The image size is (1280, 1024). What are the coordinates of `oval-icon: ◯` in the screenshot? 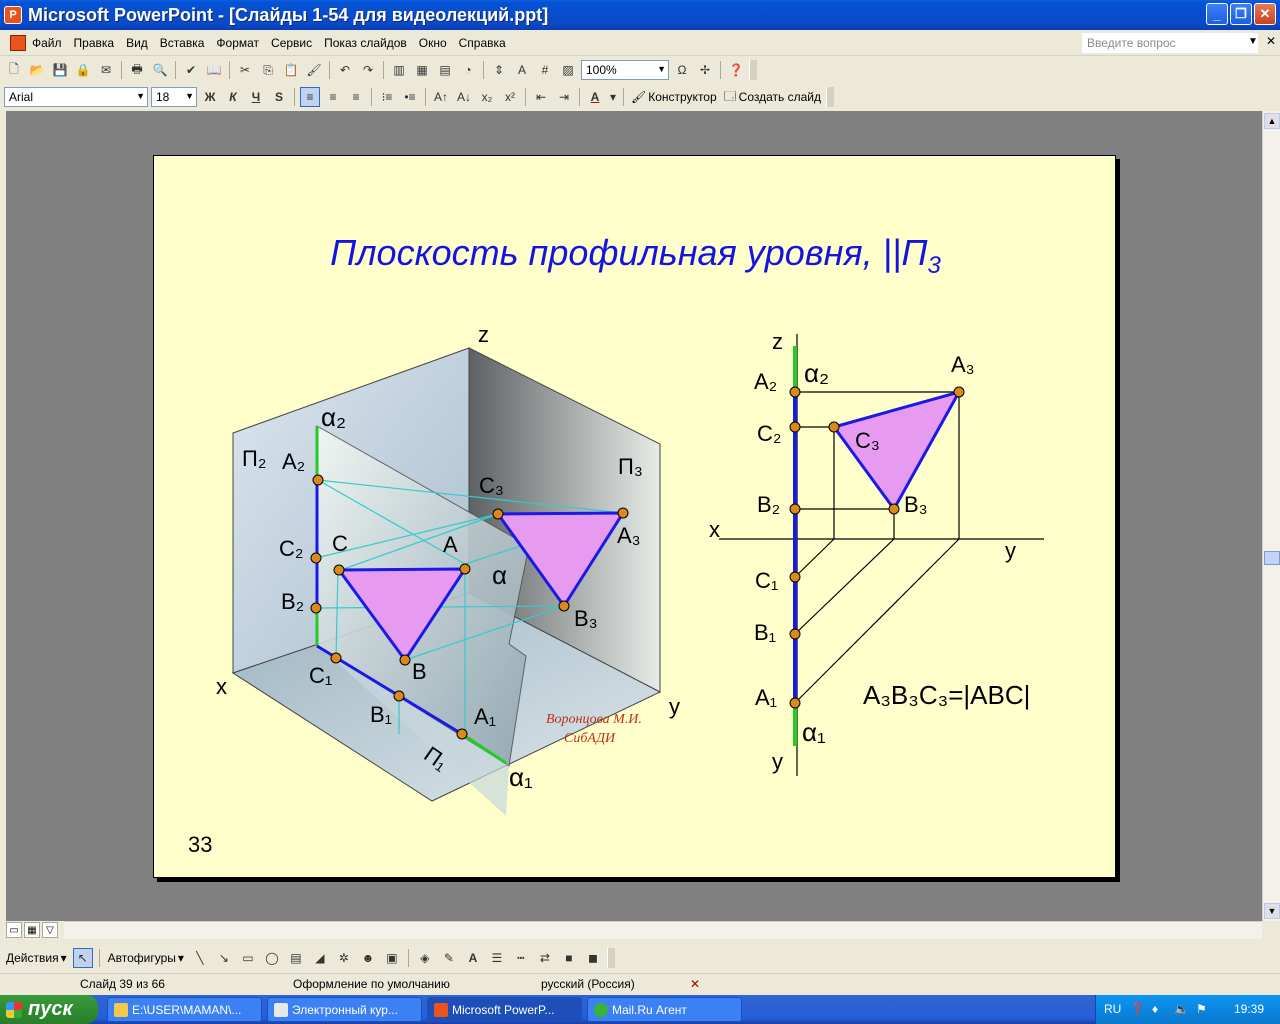 It's located at (272, 958).